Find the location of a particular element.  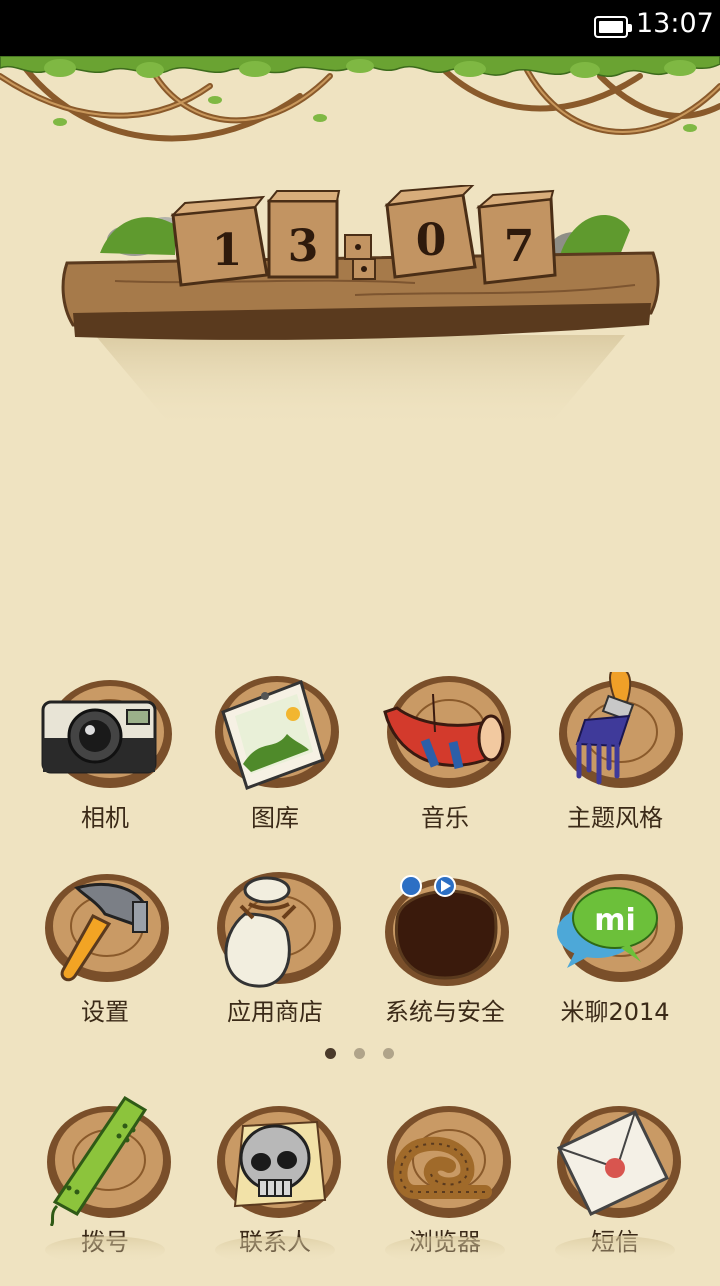

clock-digit-block-1: 1 is located at coordinates (219, 241).